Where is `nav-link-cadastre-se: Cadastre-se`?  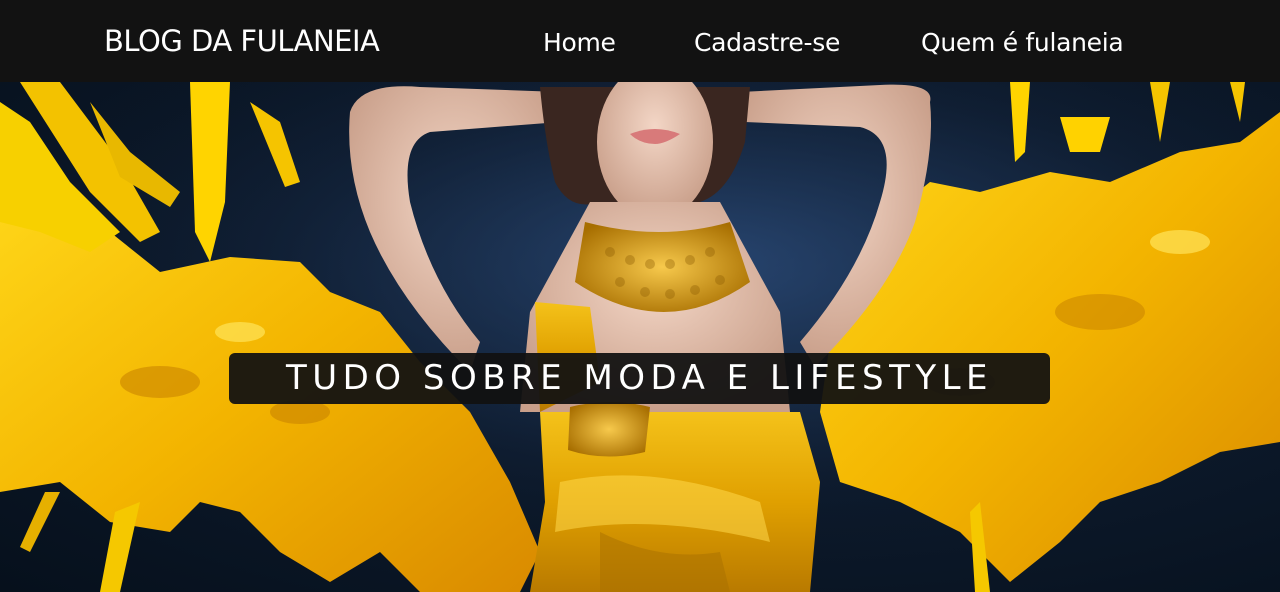 nav-link-cadastre-se: Cadastre-se is located at coordinates (767, 42).